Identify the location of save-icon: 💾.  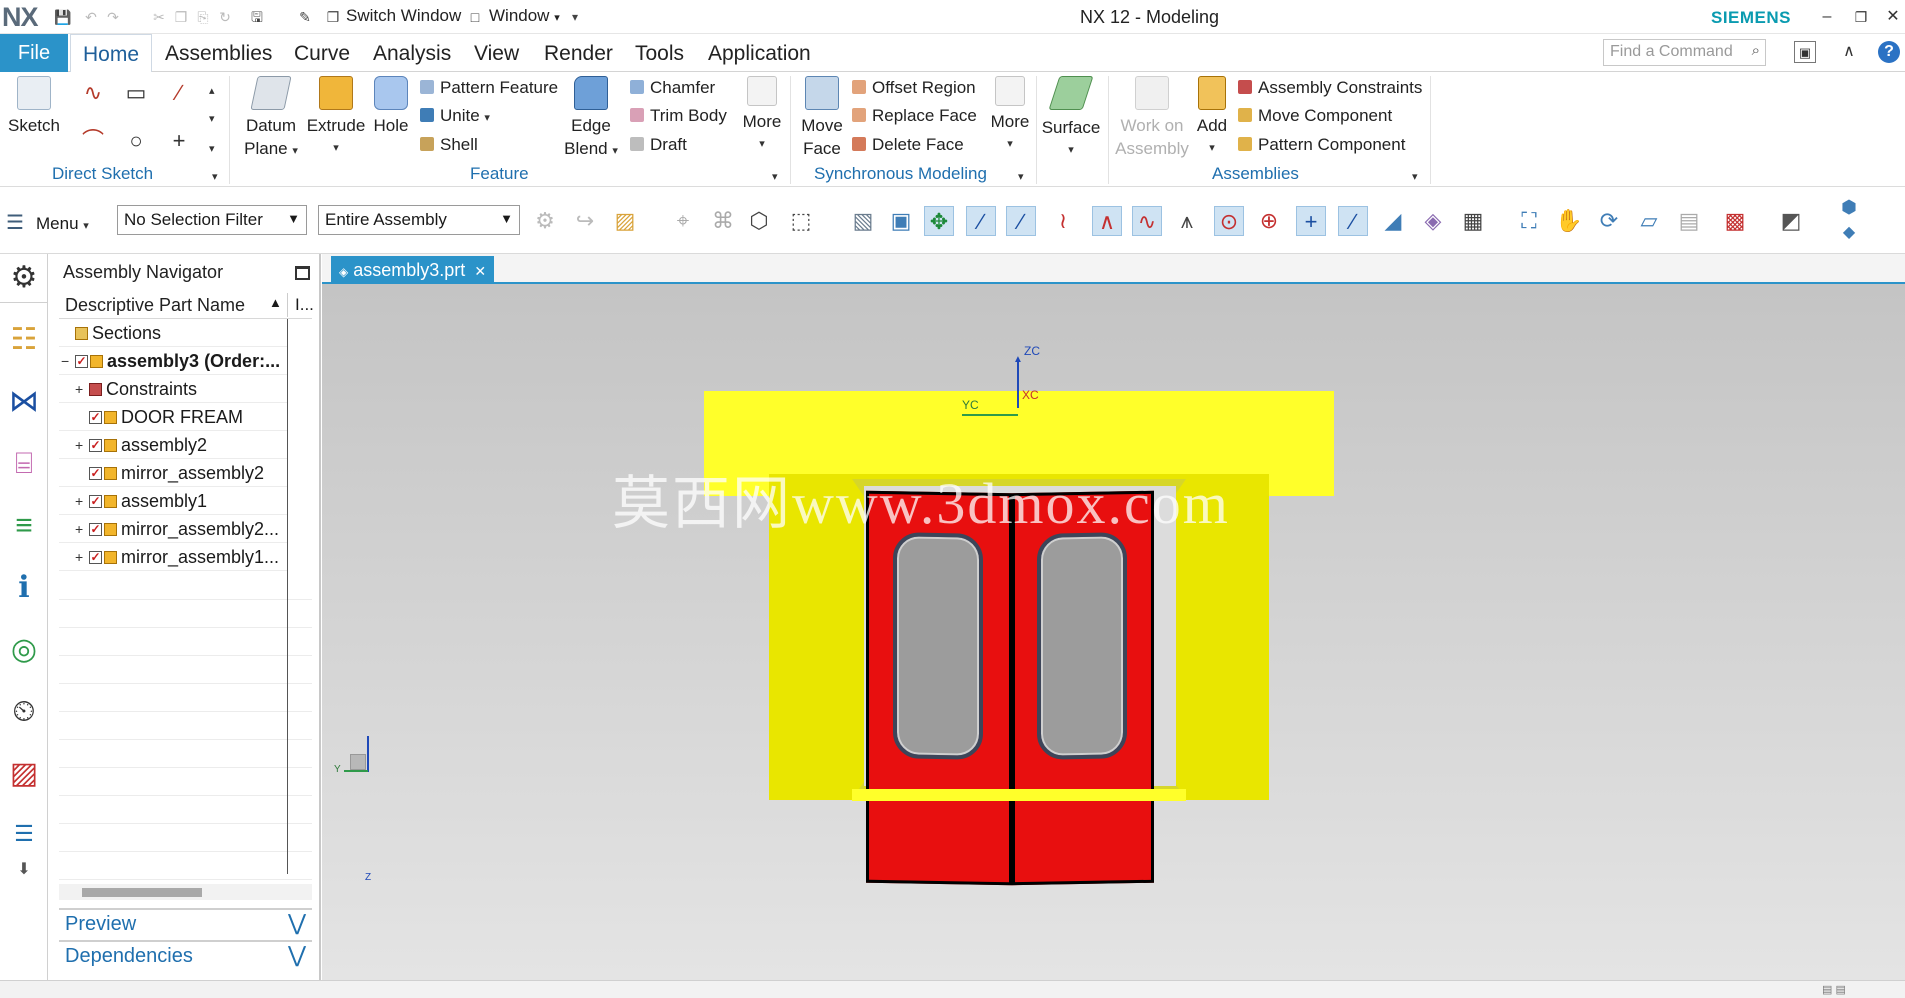
(63, 17).